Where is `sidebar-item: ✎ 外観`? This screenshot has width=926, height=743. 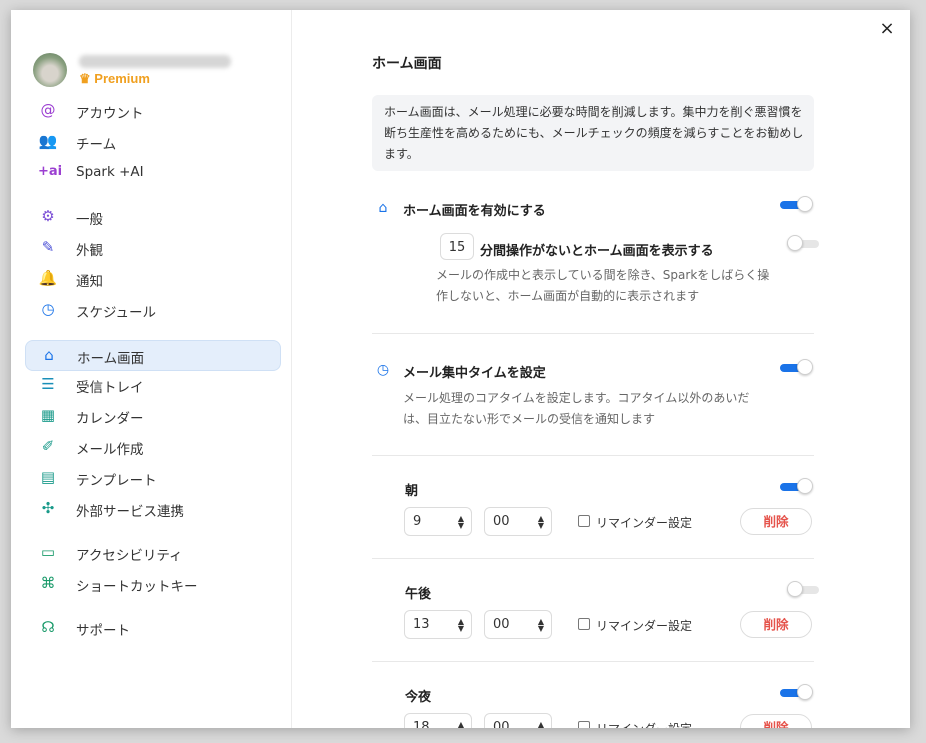
sidebar-item: ✎ 外観 is located at coordinates (152, 247).